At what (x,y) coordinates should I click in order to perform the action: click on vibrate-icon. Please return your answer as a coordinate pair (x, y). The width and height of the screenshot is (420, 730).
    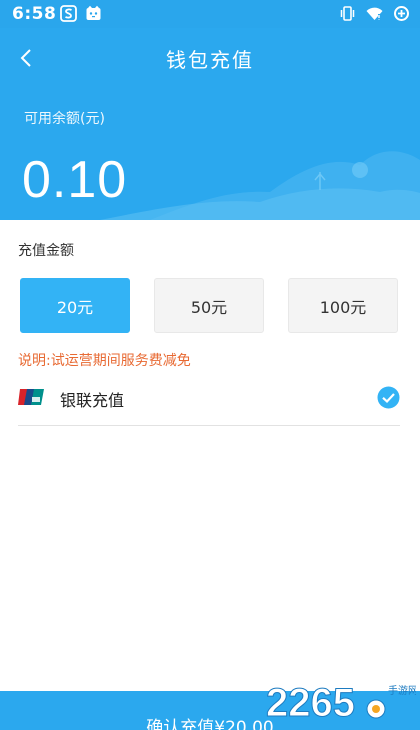
    Looking at the image, I should click on (347, 13).